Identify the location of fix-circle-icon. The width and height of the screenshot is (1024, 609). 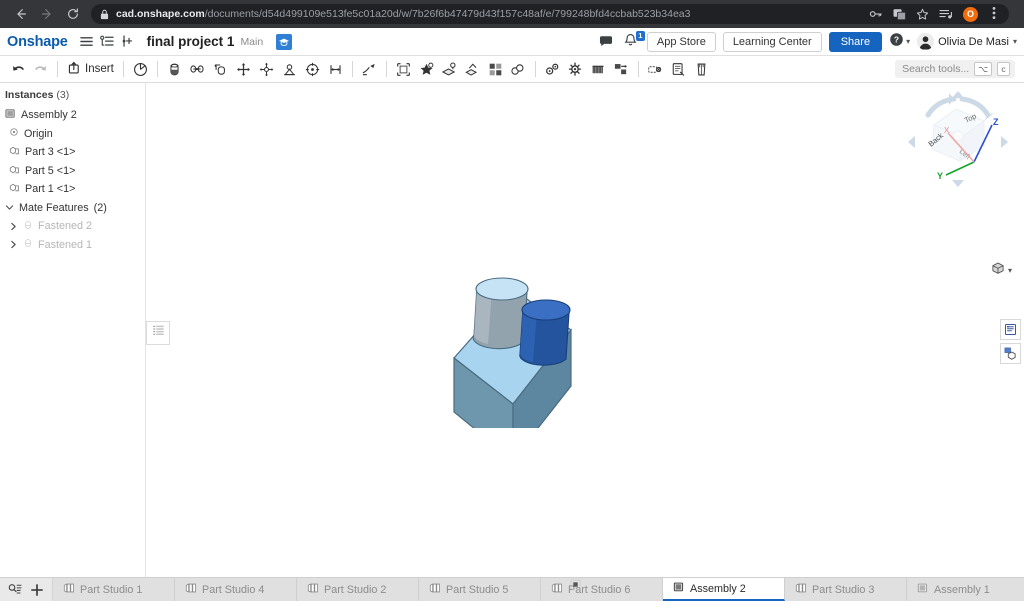
(140, 69).